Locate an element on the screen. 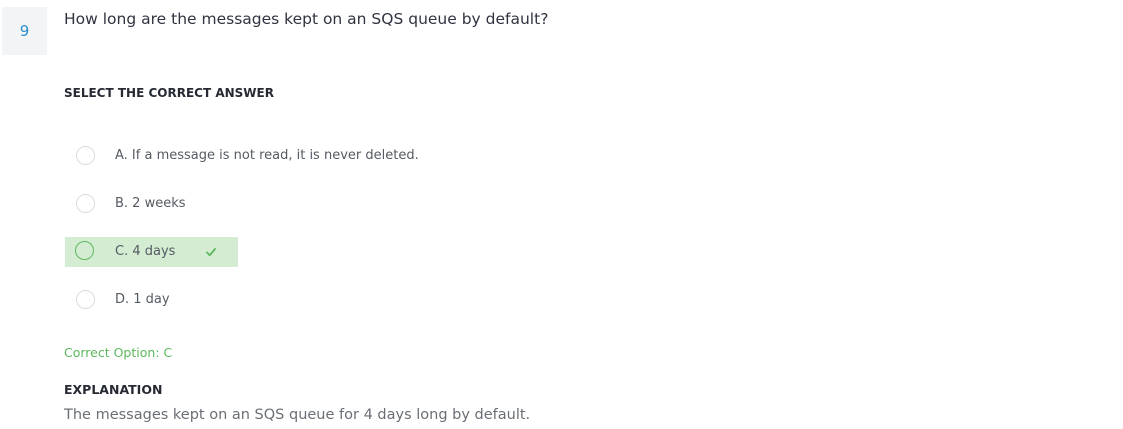 Image resolution: width=1123 pixels, height=429 pixels. correct-option-text: Correct Option: C is located at coordinates (118, 352).